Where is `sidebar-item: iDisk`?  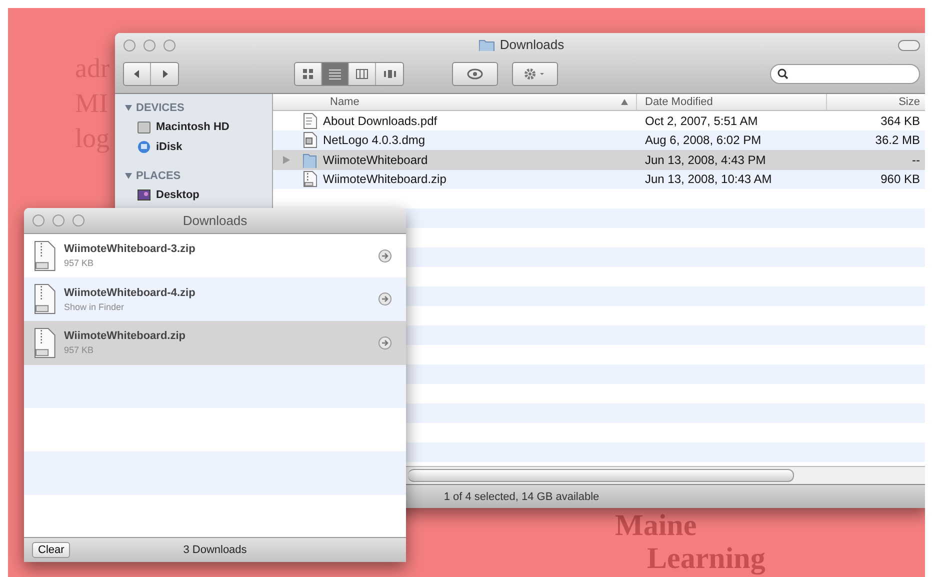 sidebar-item: iDisk is located at coordinates (193, 147).